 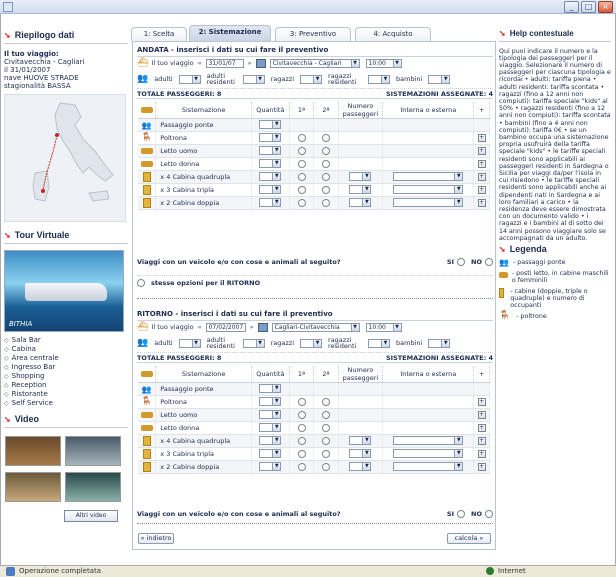 What do you see at coordinates (66, 385) in the screenshot?
I see `tour-item: Reception` at bounding box center [66, 385].